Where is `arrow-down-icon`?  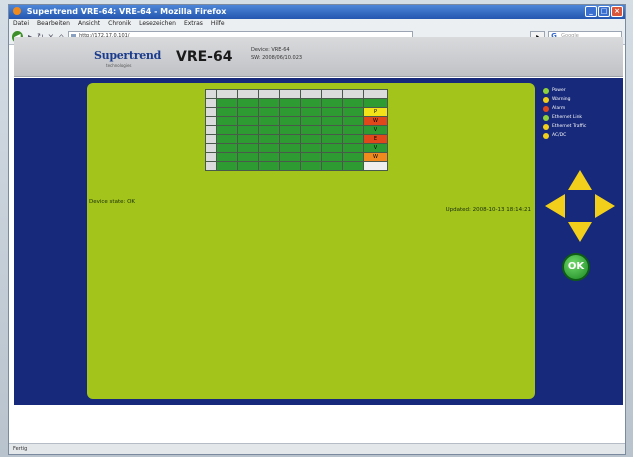 arrow-down-icon is located at coordinates (580, 232).